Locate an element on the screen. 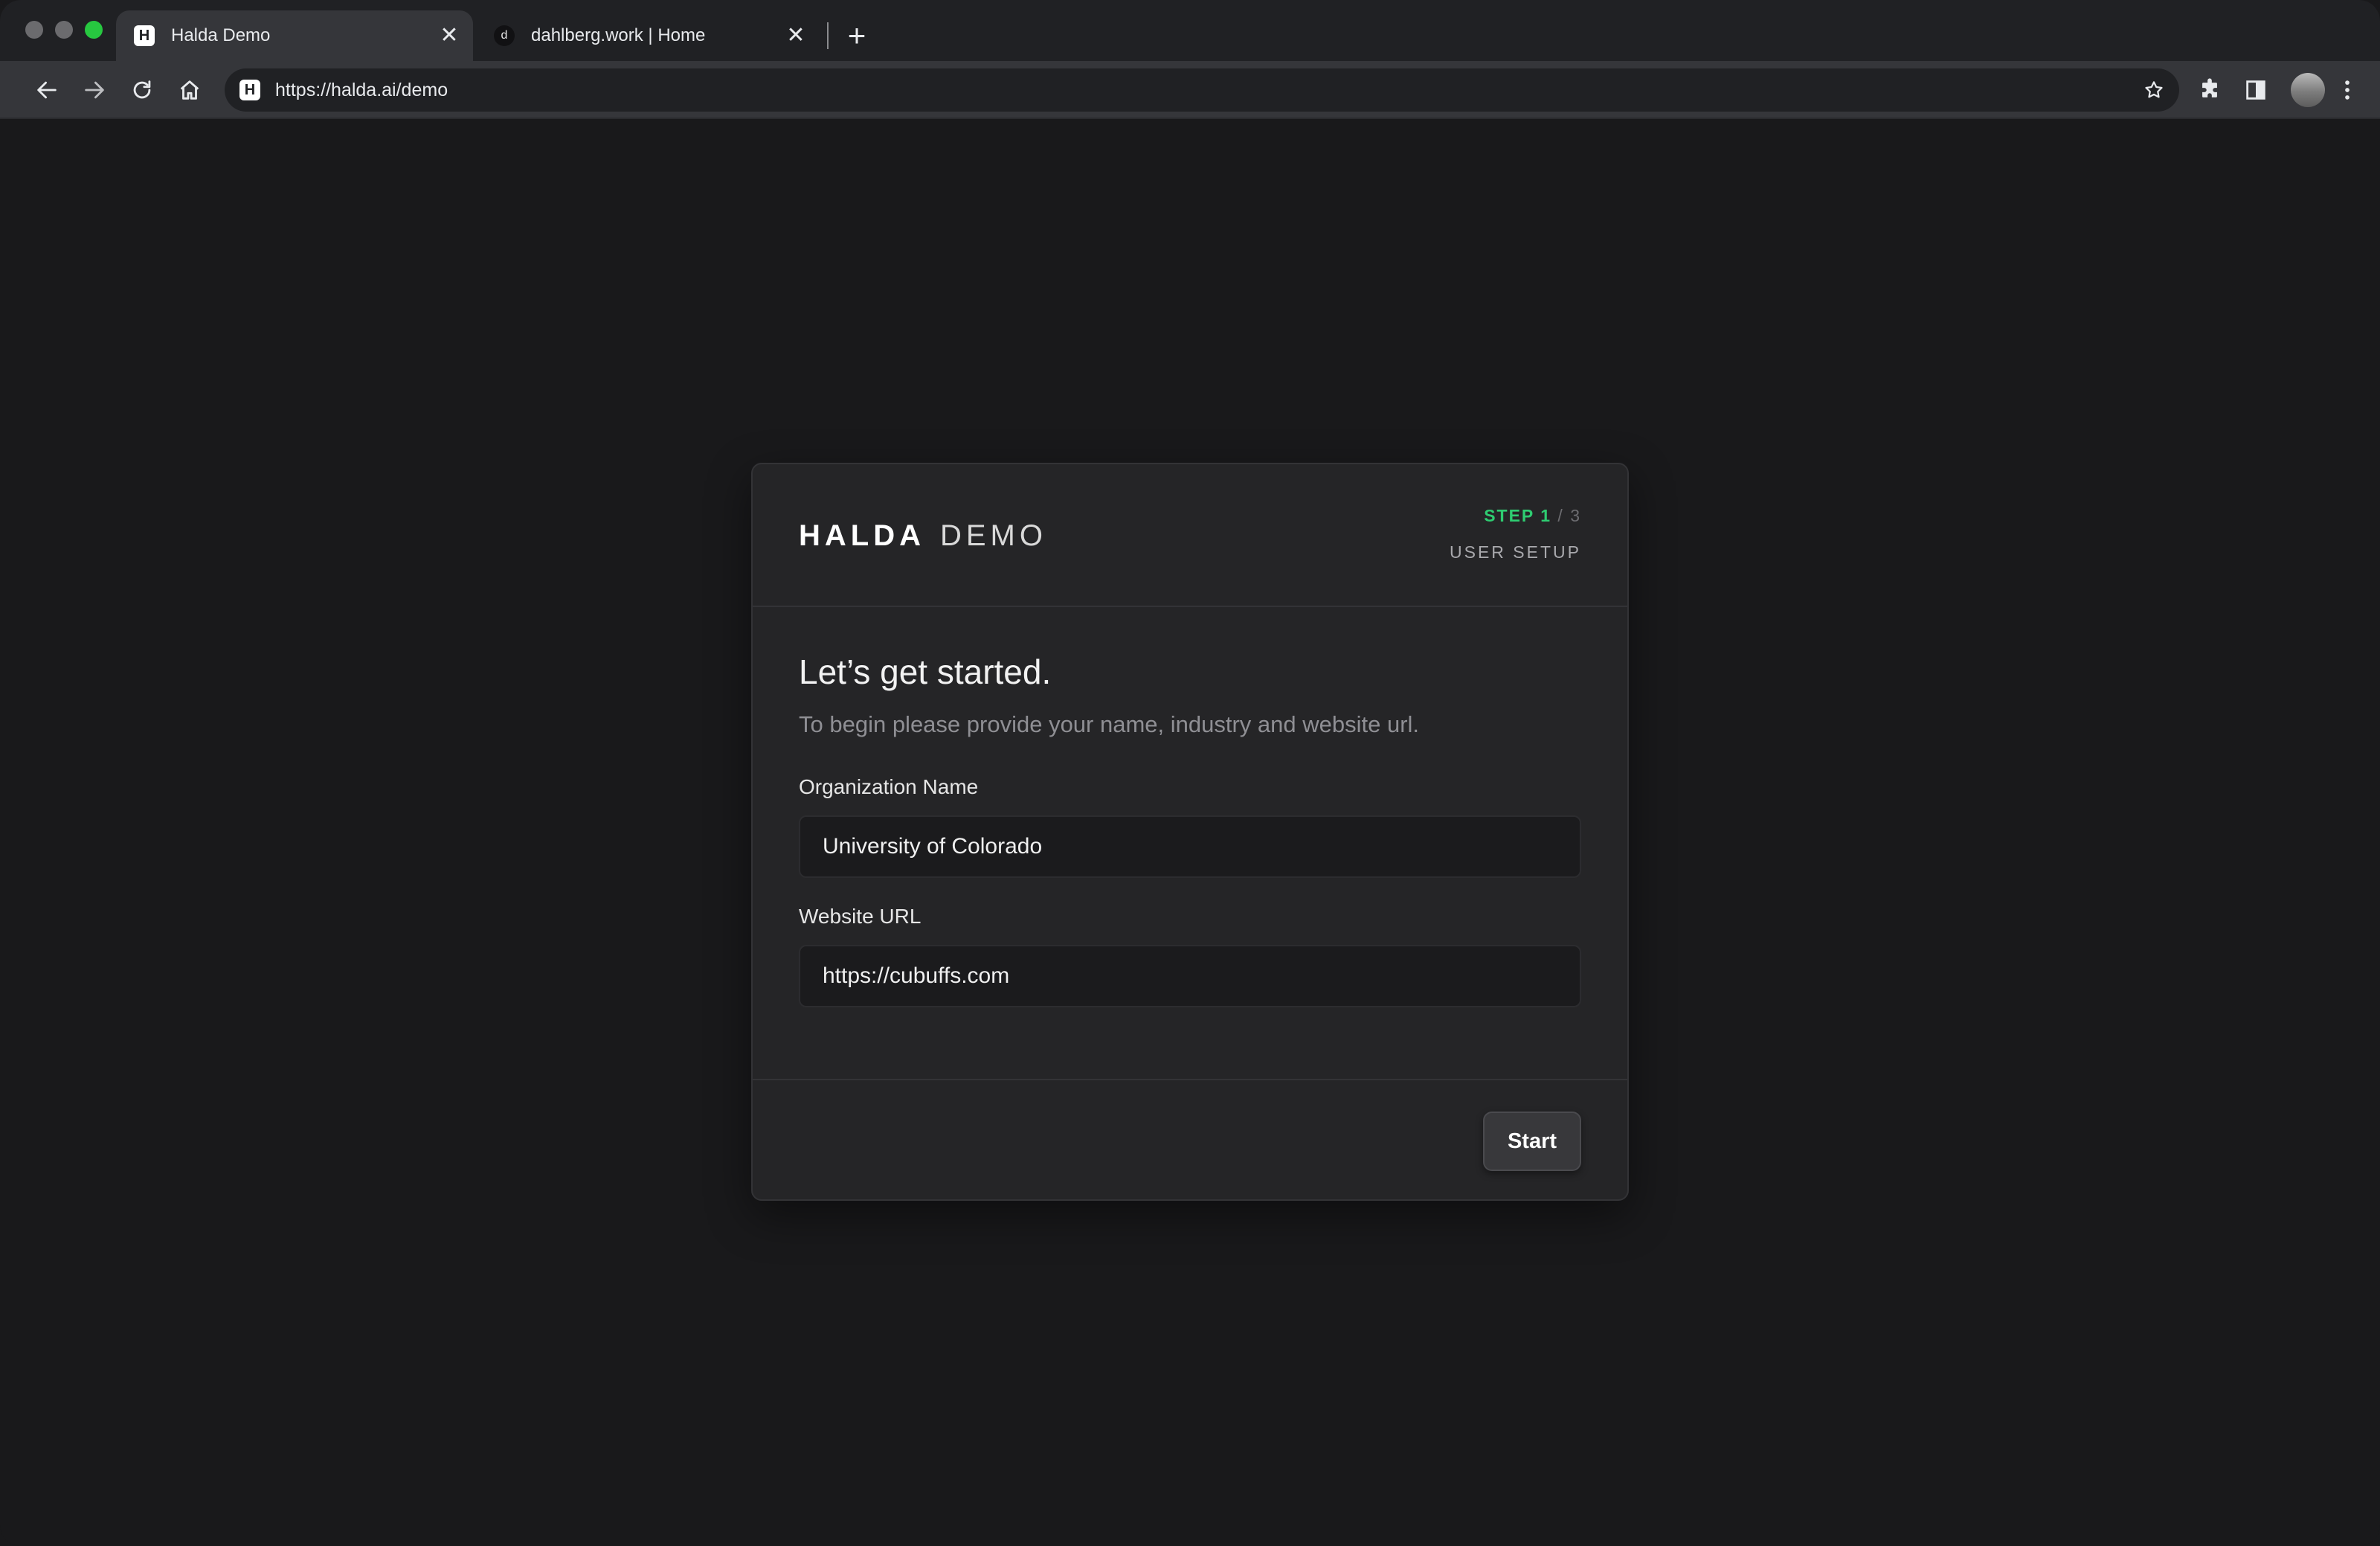 This screenshot has width=2380, height=1546. address-bar: H https://halda.ai/demo is located at coordinates (1202, 90).